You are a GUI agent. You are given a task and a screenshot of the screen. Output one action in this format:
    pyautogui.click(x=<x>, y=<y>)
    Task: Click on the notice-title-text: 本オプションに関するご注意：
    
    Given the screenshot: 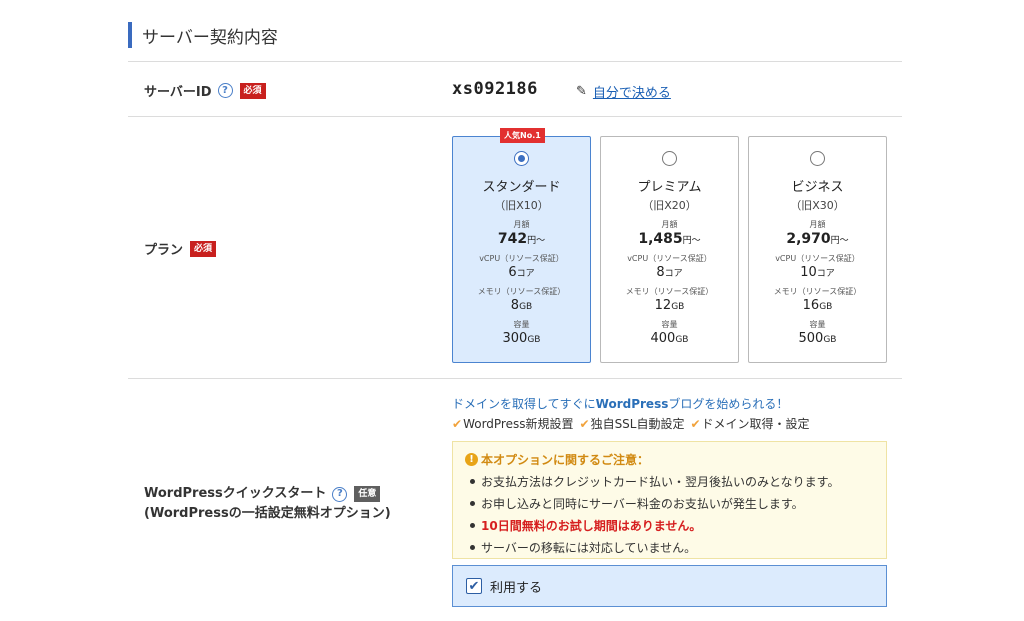 What is the action you would take?
    pyautogui.click(x=565, y=460)
    